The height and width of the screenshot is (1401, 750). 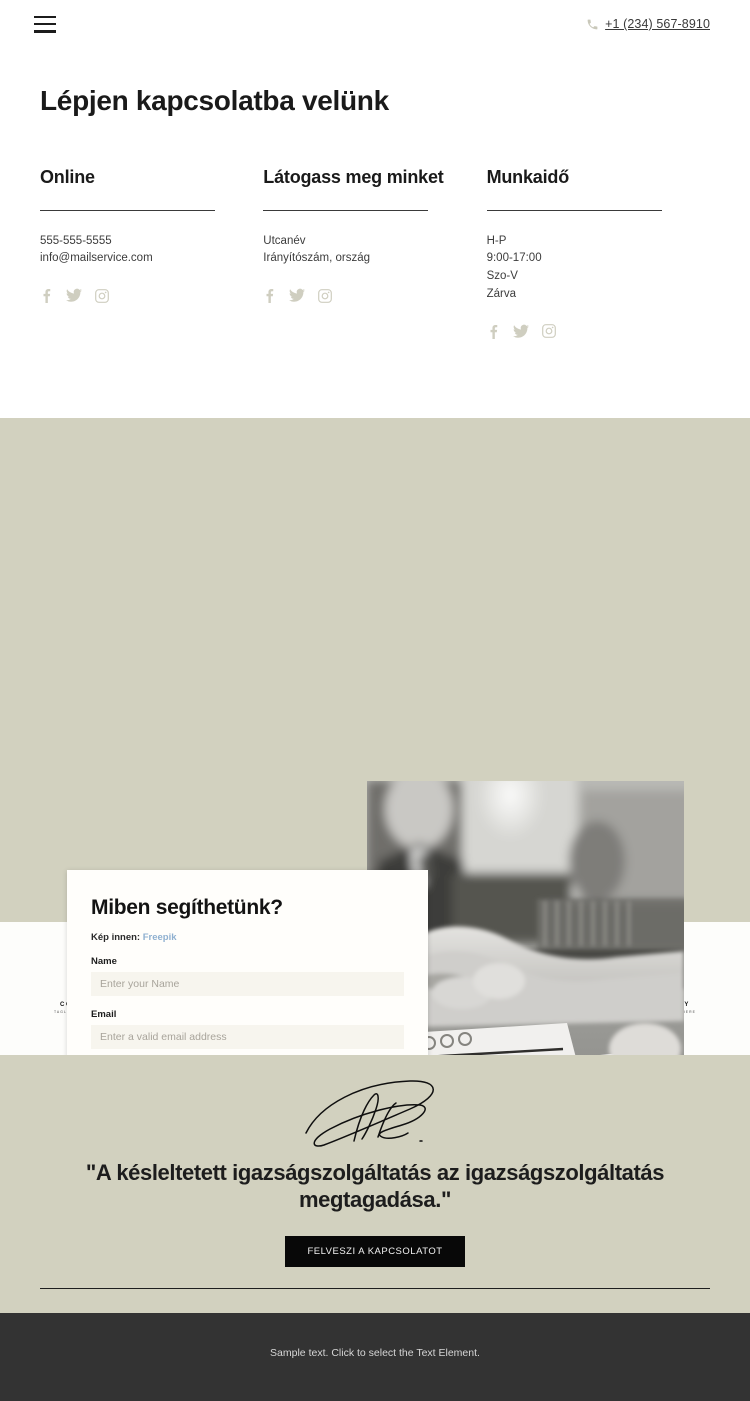 What do you see at coordinates (247, 937) in the screenshot?
I see `image-credit: Kép innen: Freepik` at bounding box center [247, 937].